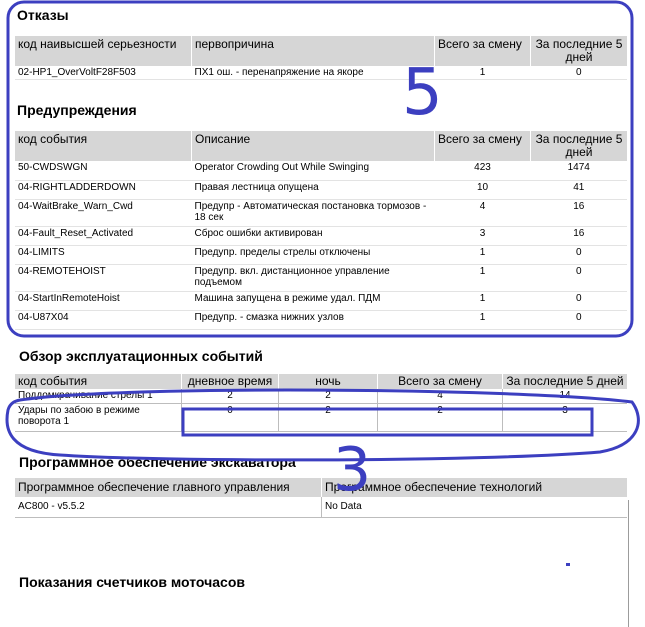 The width and height of the screenshot is (645, 627). What do you see at coordinates (313, 255) in the screenshot?
I see `cell-description: Предупр. пределы стрелы отключены` at bounding box center [313, 255].